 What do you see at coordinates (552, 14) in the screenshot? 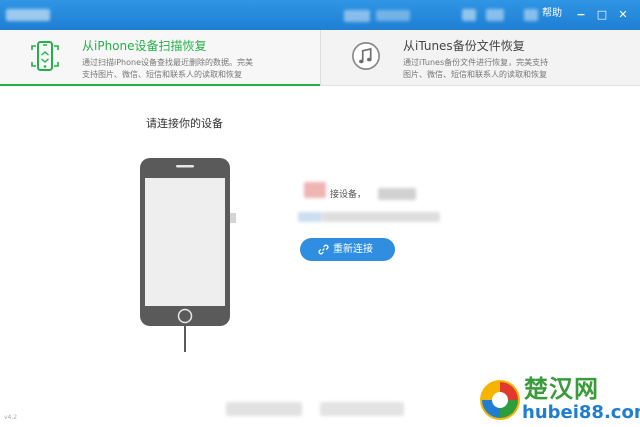
I see `help-menu: 帮助` at bounding box center [552, 14].